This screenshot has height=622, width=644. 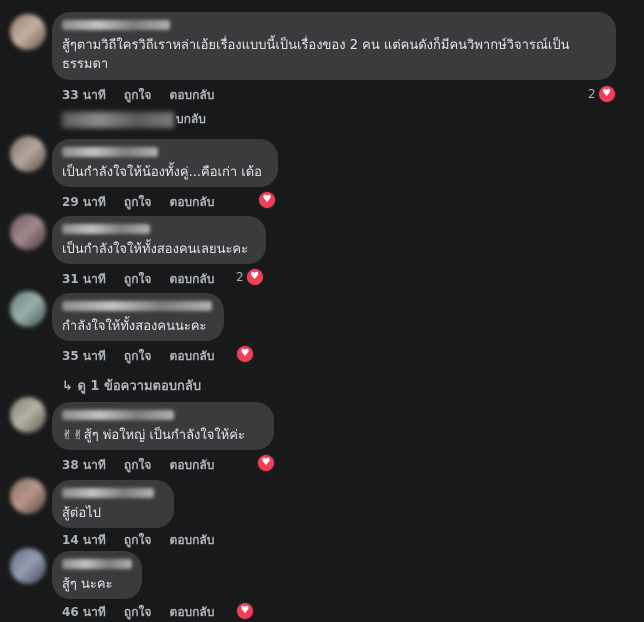 What do you see at coordinates (145, 612) in the screenshot?
I see `comment-actions: 46 นาที ถูกใจ ตอบกลับ` at bounding box center [145, 612].